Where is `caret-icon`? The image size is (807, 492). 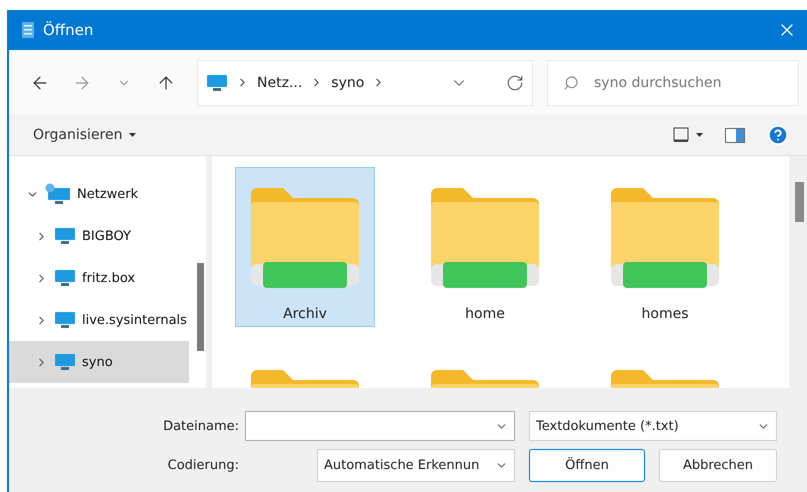 caret-icon is located at coordinates (132, 135).